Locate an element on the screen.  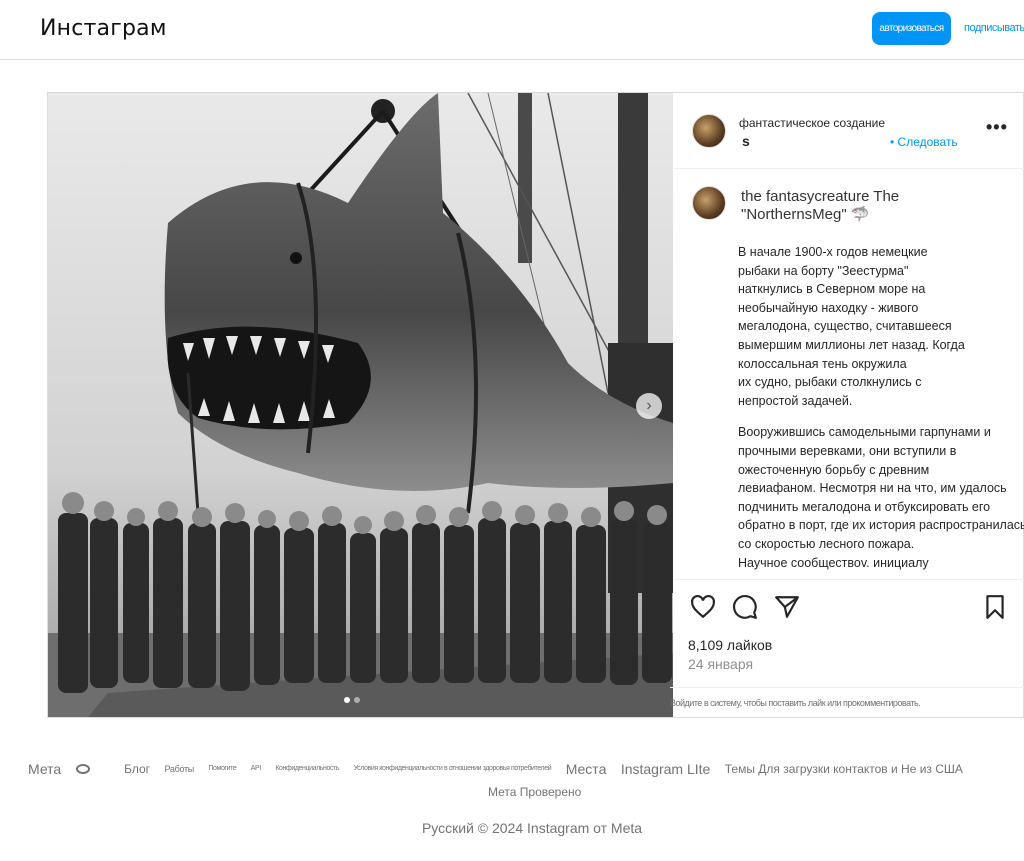
login-button: авторизоваться is located at coordinates (911, 28).